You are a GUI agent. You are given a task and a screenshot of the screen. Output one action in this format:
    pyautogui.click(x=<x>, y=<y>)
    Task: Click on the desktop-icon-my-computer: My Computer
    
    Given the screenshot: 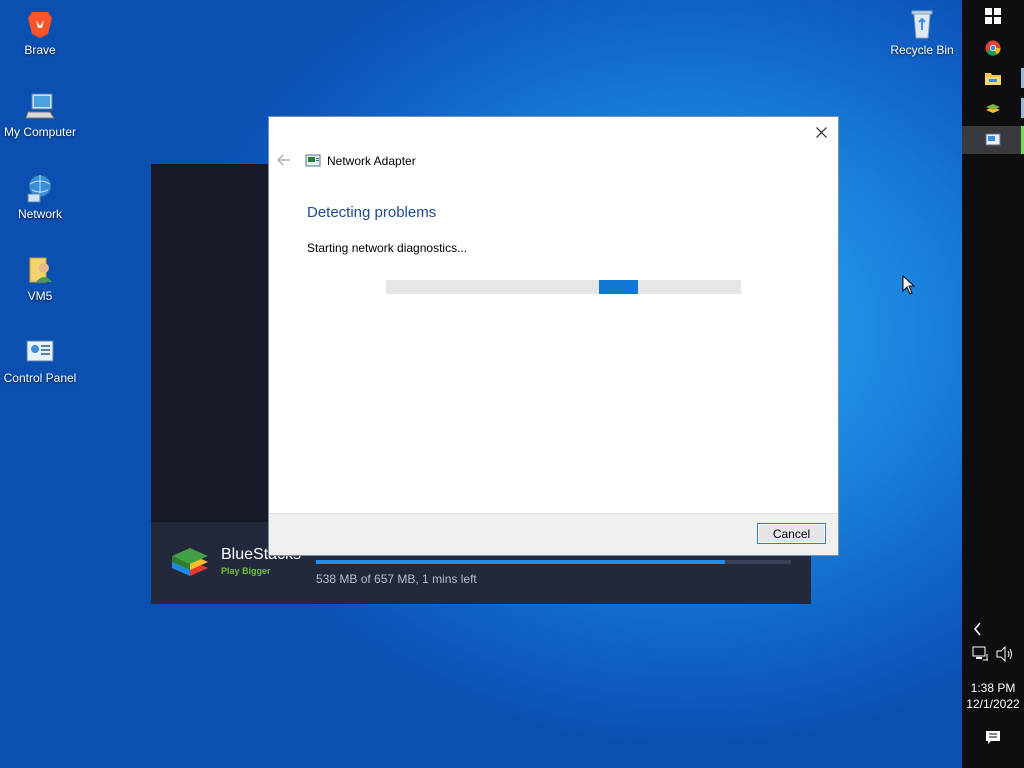 What is the action you would take?
    pyautogui.click(x=40, y=114)
    